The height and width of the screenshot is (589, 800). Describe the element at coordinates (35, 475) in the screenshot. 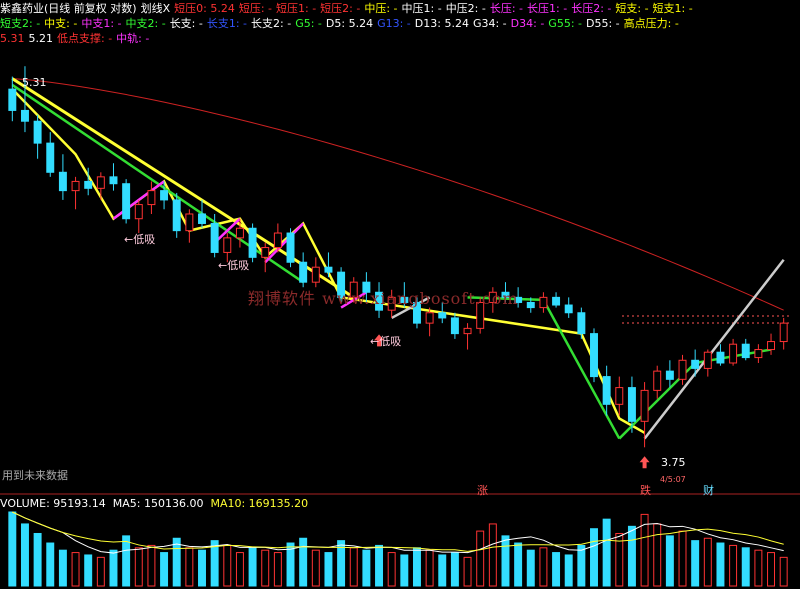

I see `future-data-note: 用到未来数据` at that location.